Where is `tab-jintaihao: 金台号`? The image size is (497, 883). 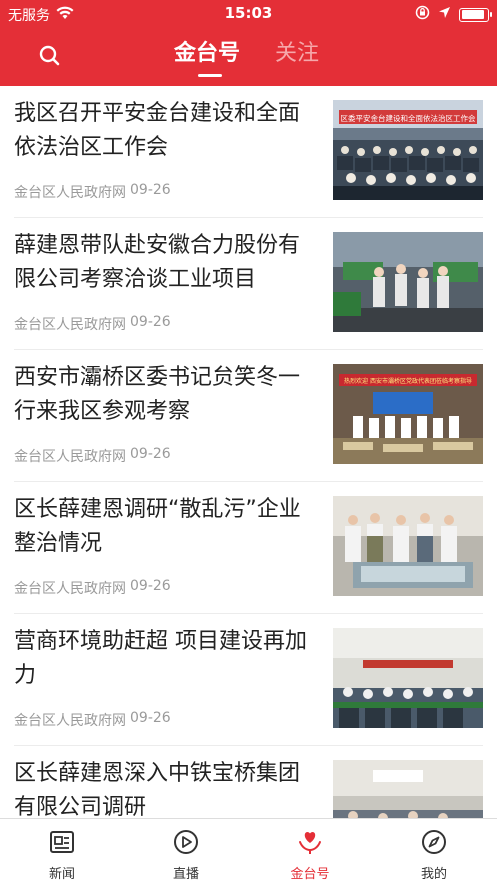 tab-jintaihao: 金台号 is located at coordinates (207, 56).